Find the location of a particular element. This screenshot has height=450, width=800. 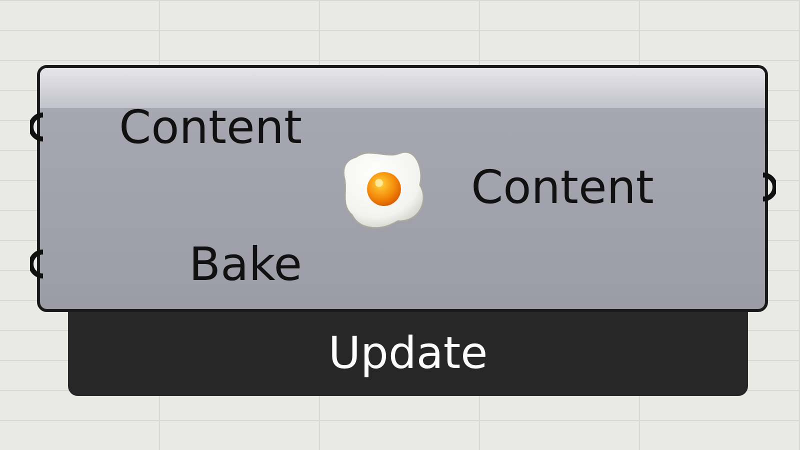

input-label: Content is located at coordinates (210, 127).